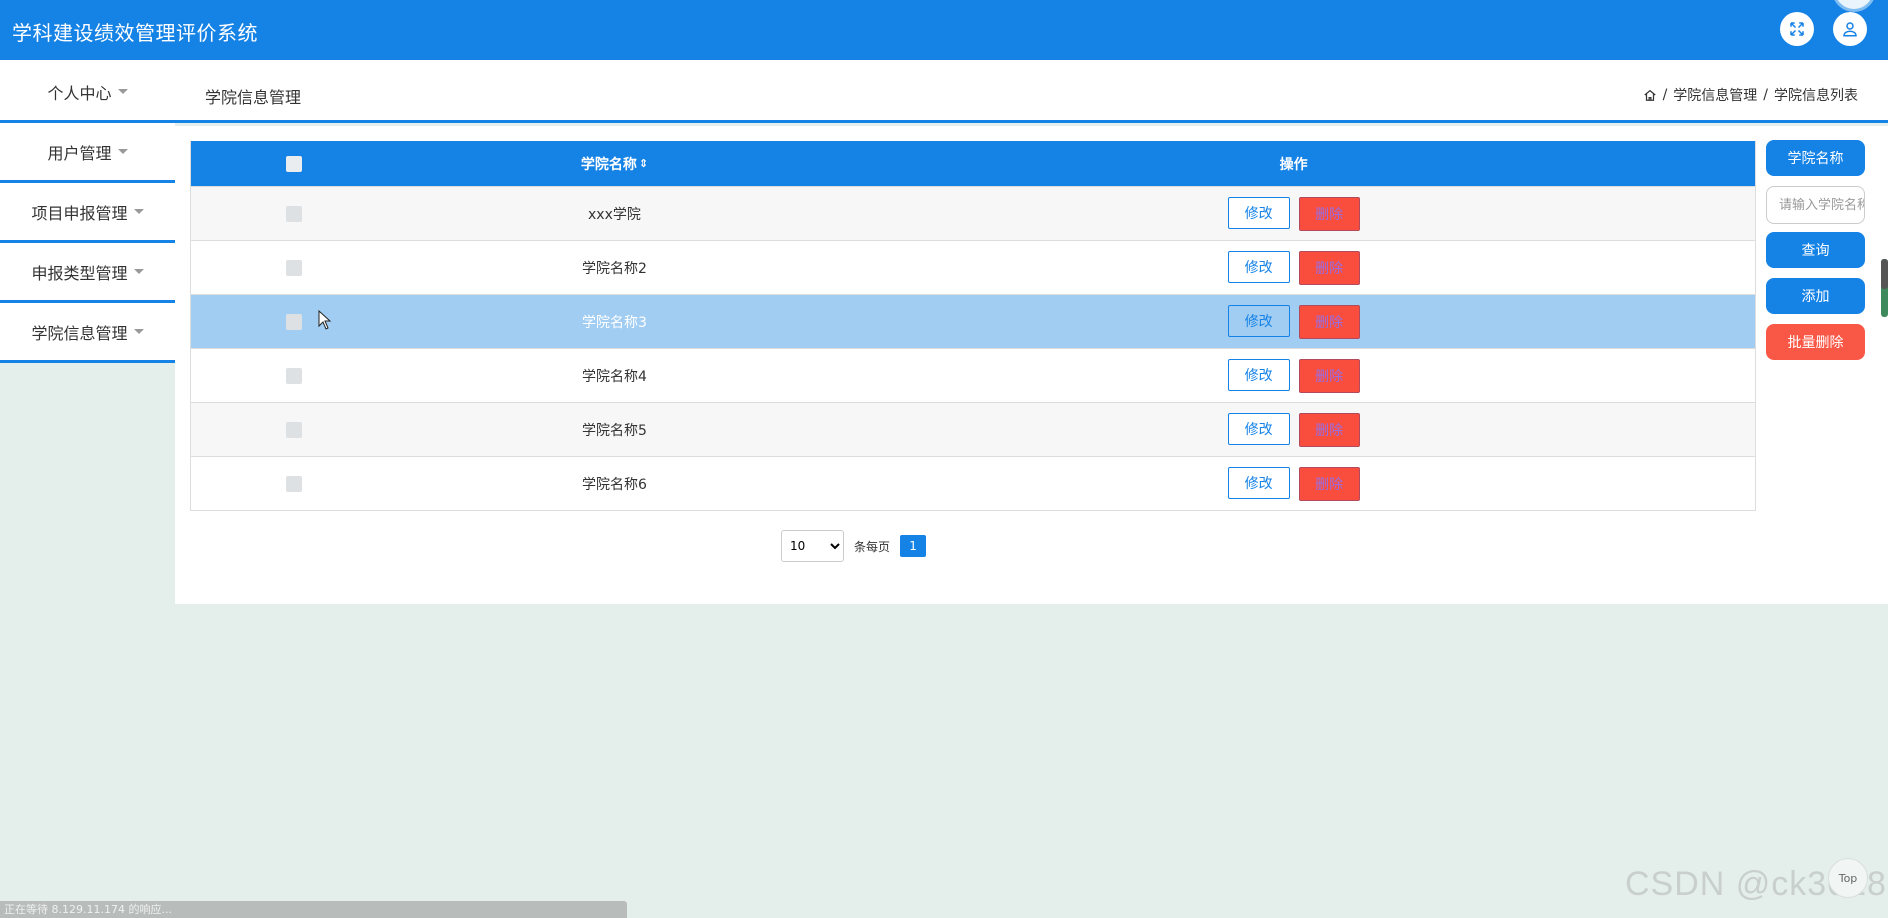 This screenshot has width=1888, height=918. I want to click on select-all-checkbox, so click(293, 163).